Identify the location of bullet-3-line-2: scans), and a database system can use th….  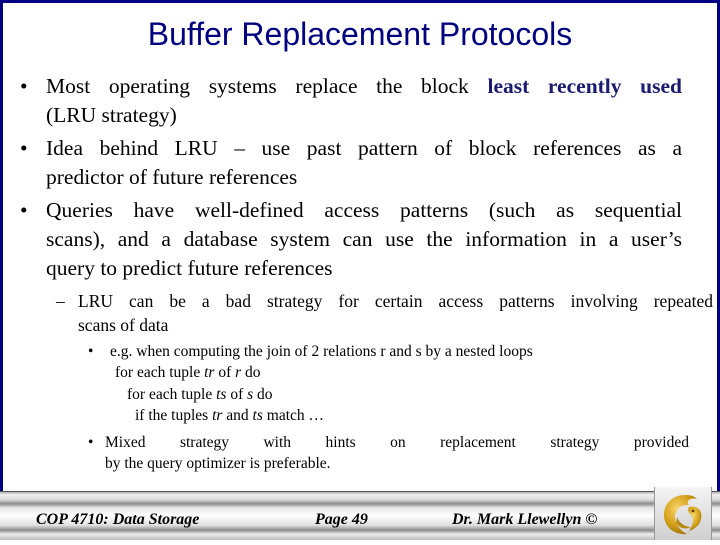
(364, 239).